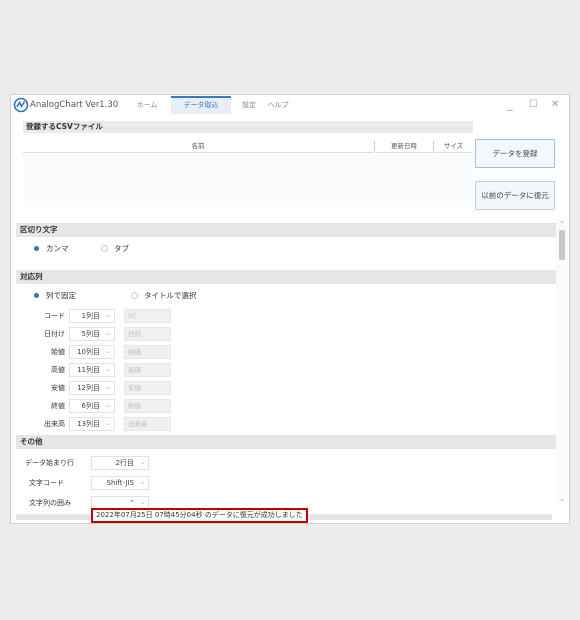 This screenshot has height=620, width=580. I want to click on column-header-name: 名前, so click(198, 146).